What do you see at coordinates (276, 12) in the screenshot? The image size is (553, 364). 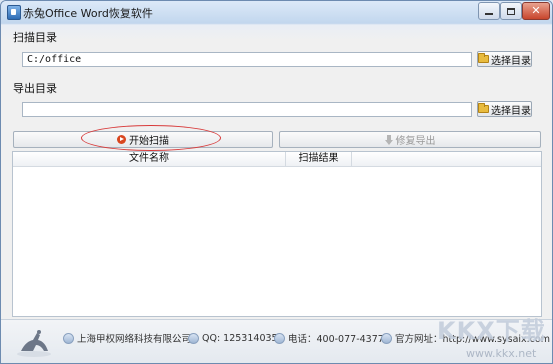 I see `title-bar: 赤兔Office Word恢复软件 ✕` at bounding box center [276, 12].